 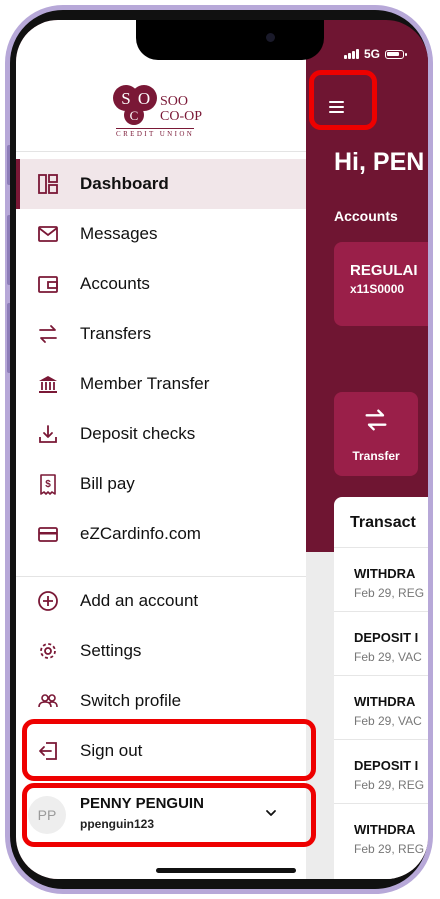 What do you see at coordinates (230, 40) in the screenshot?
I see `notch` at bounding box center [230, 40].